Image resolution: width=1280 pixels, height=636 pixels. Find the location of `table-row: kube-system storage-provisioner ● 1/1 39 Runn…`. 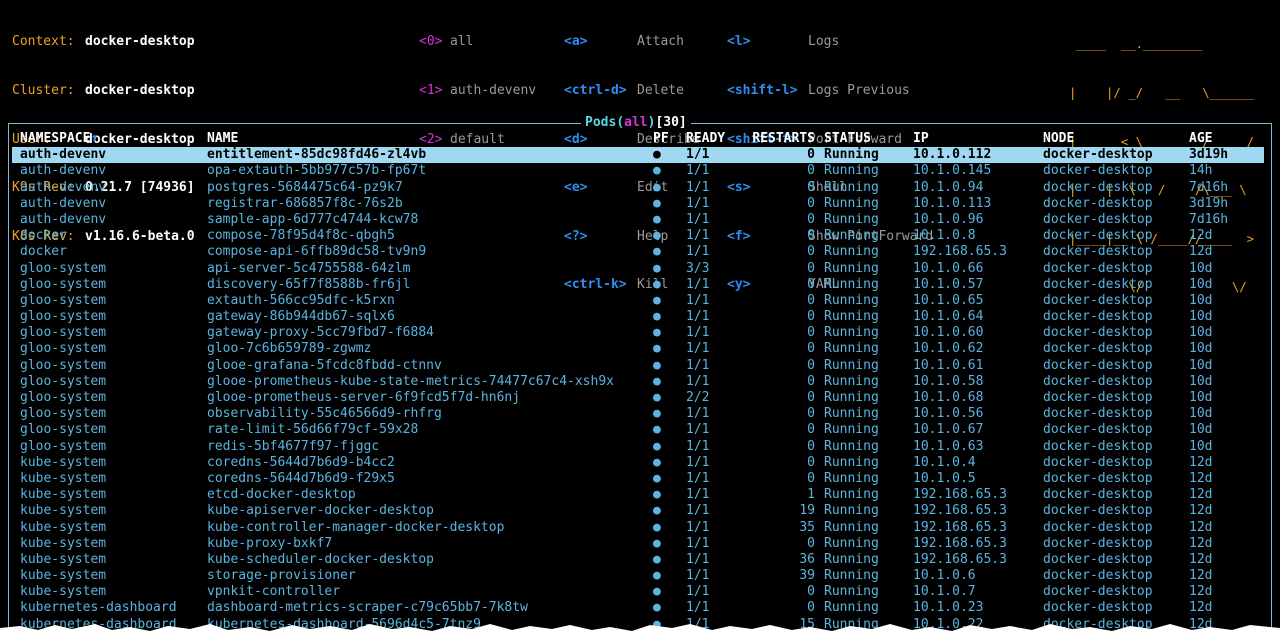

table-row: kube-system storage-provisioner ● 1/1 39 Runn… is located at coordinates (638, 576).